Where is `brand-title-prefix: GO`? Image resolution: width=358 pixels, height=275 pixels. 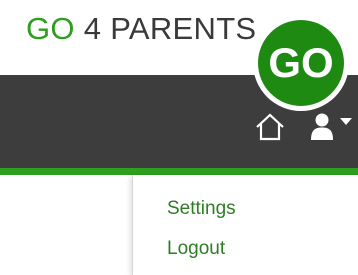
brand-title-prefix: GO is located at coordinates (50, 28).